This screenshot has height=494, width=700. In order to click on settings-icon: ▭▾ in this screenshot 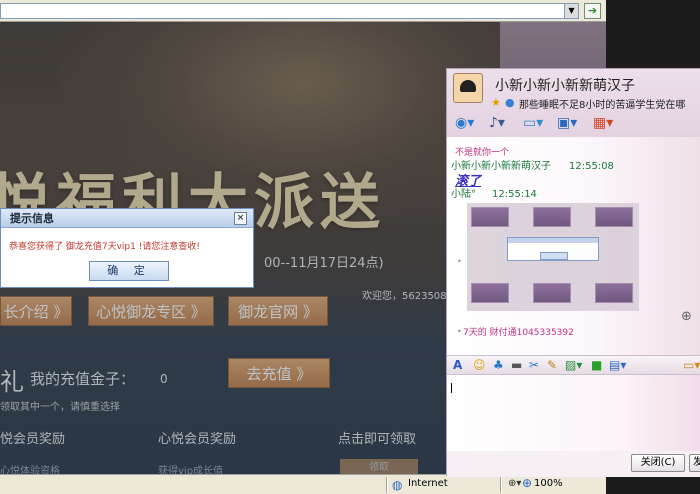, I will do `click(691, 365)`.